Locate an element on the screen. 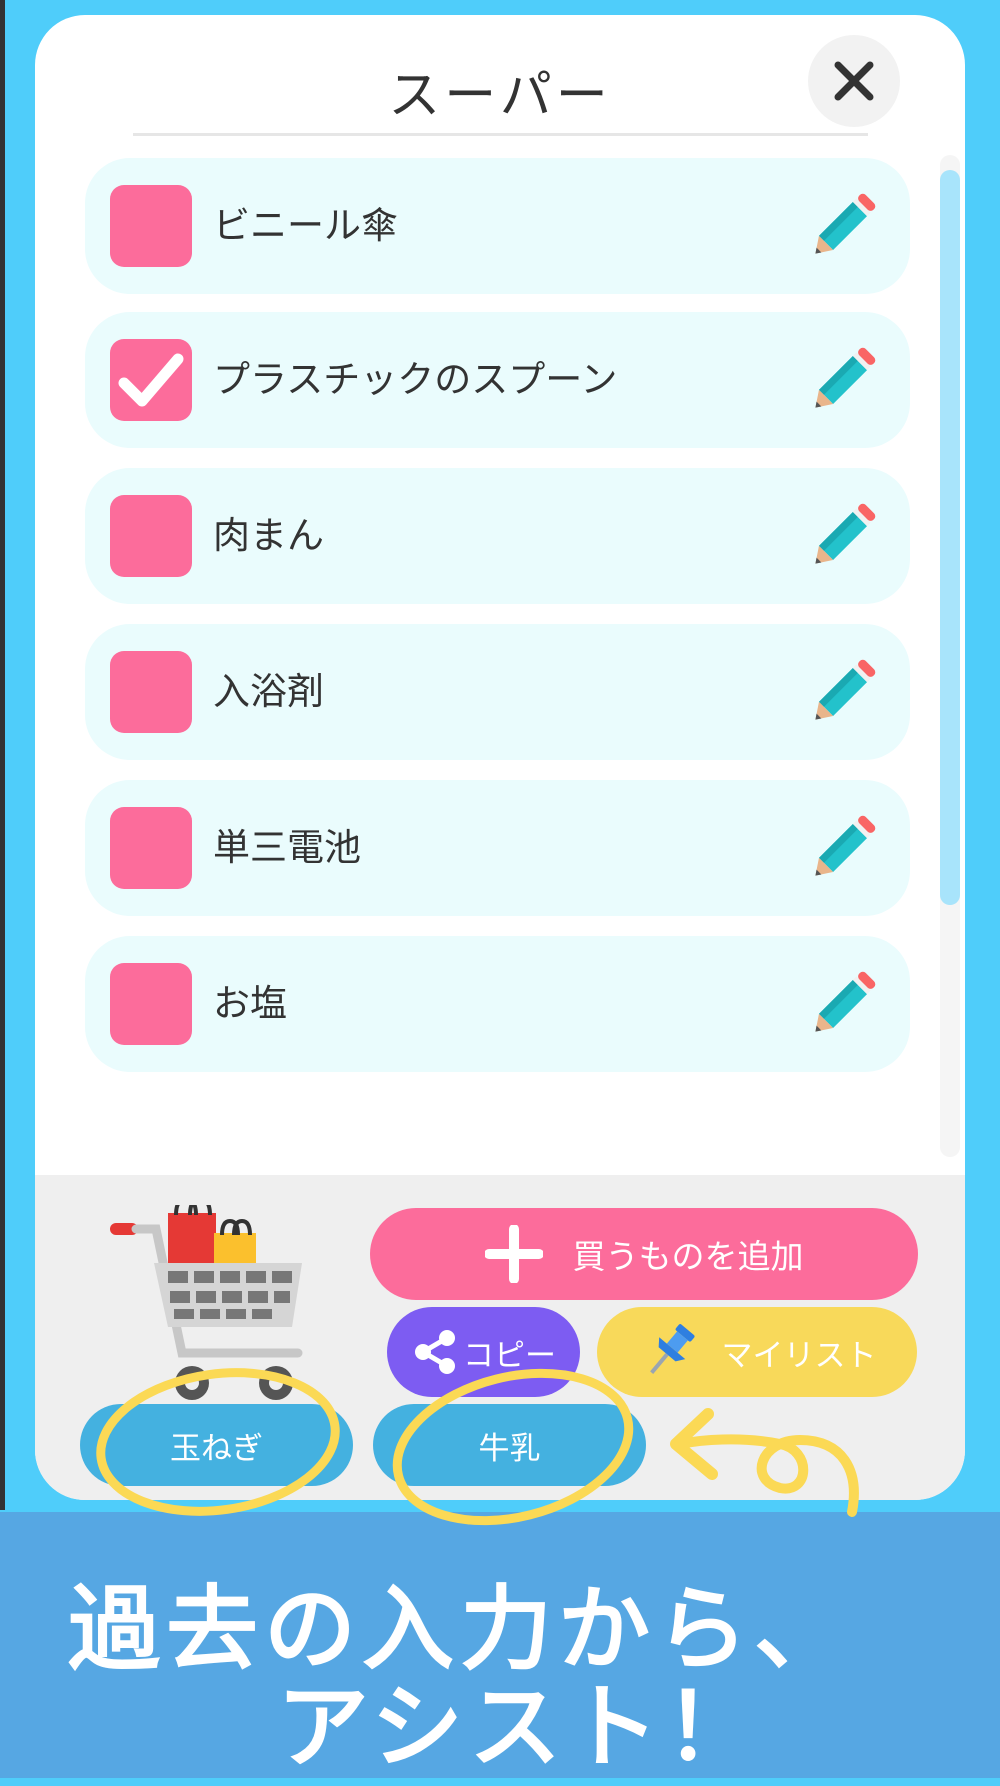 The height and width of the screenshot is (1786, 1000). item-label: プラスチックのスプーン is located at coordinates (415, 379).